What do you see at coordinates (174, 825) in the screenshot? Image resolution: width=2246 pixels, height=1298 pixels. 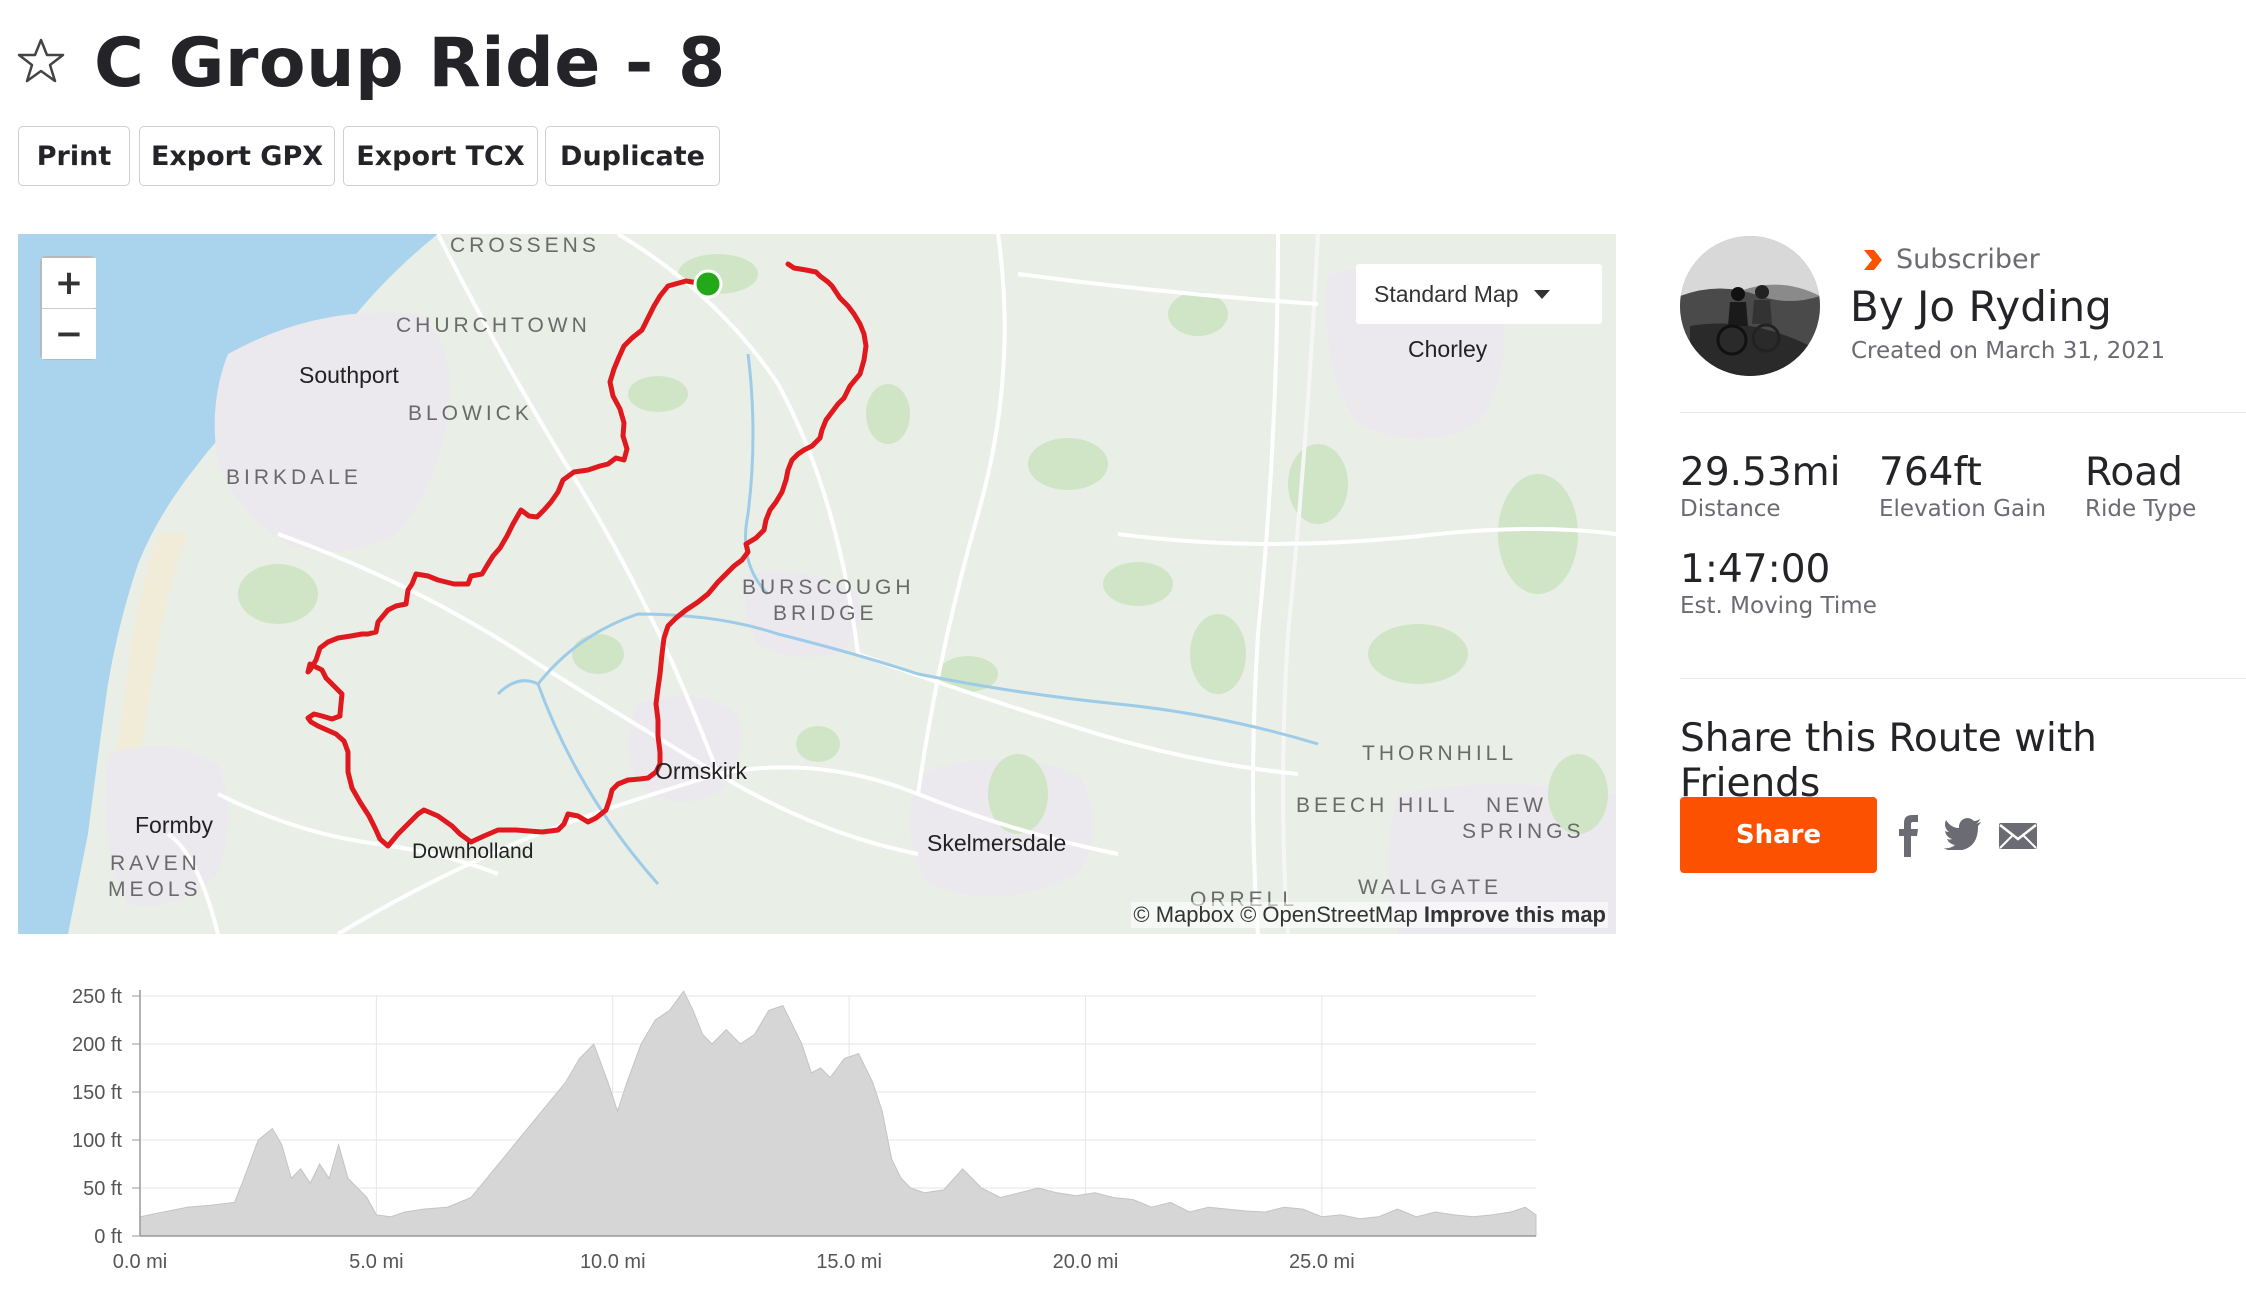 I see `place-label: Formby` at bounding box center [174, 825].